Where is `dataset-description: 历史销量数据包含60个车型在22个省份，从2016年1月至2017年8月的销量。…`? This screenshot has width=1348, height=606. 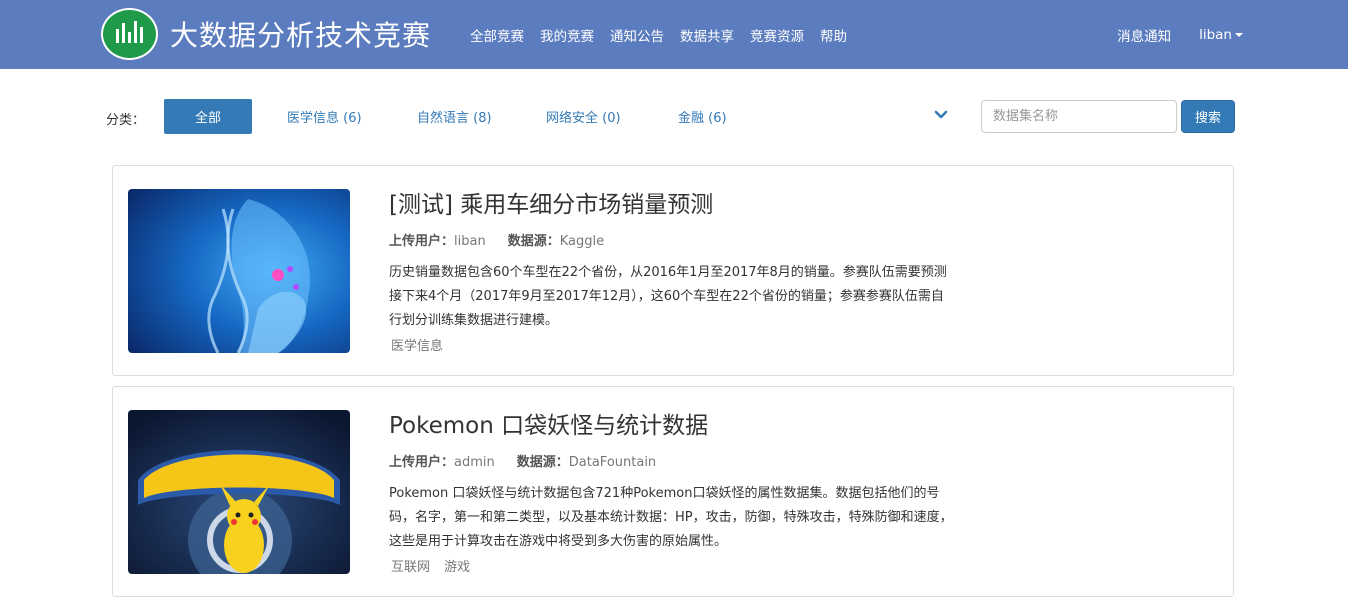 dataset-description: 历史销量数据包含60个车型在22个省份，从2016年1月至2017年8月的销量。… is located at coordinates (668, 296).